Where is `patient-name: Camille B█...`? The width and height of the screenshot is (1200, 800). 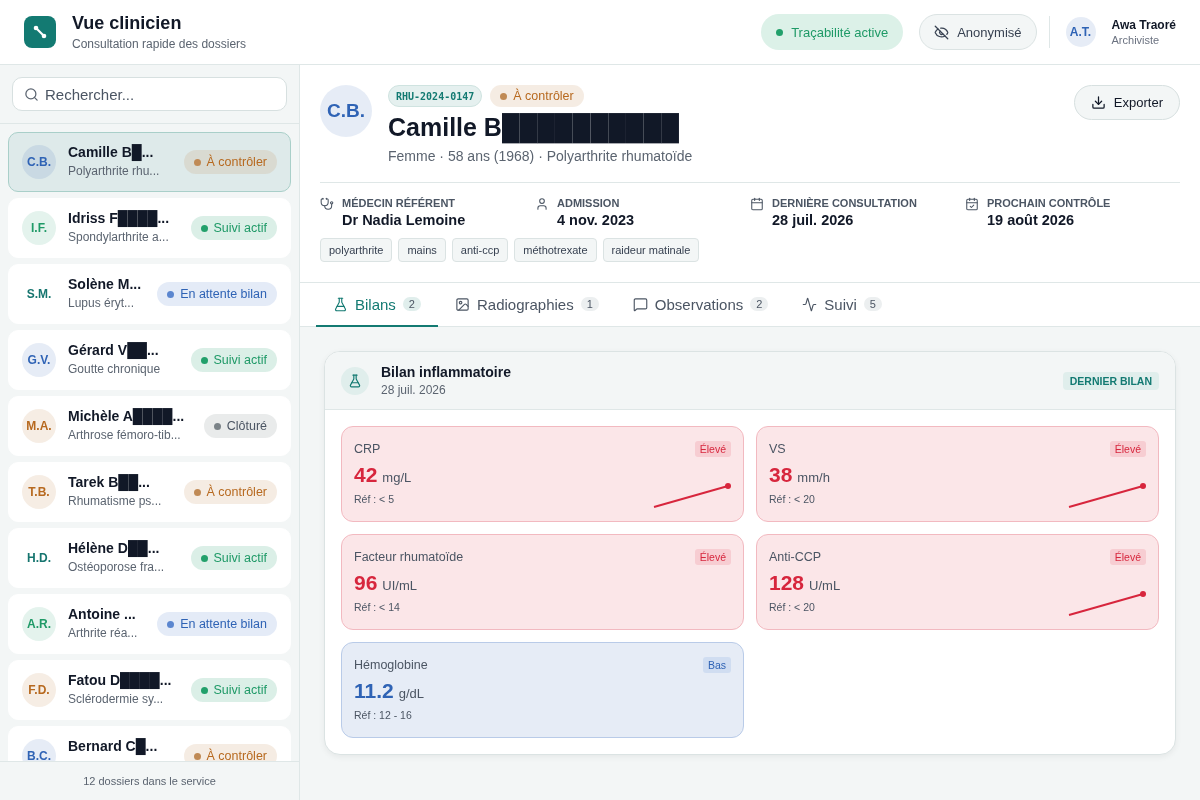 patient-name: Camille B█... is located at coordinates (111, 152).